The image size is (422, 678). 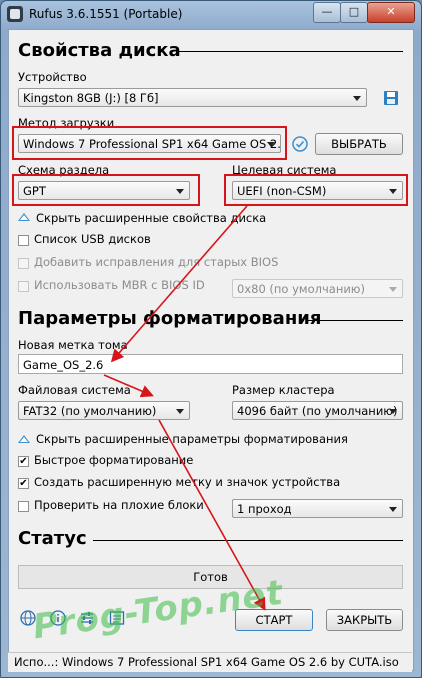 I want to click on window-title: Rufus 3.6.1551 (Portable), so click(x=106, y=14).